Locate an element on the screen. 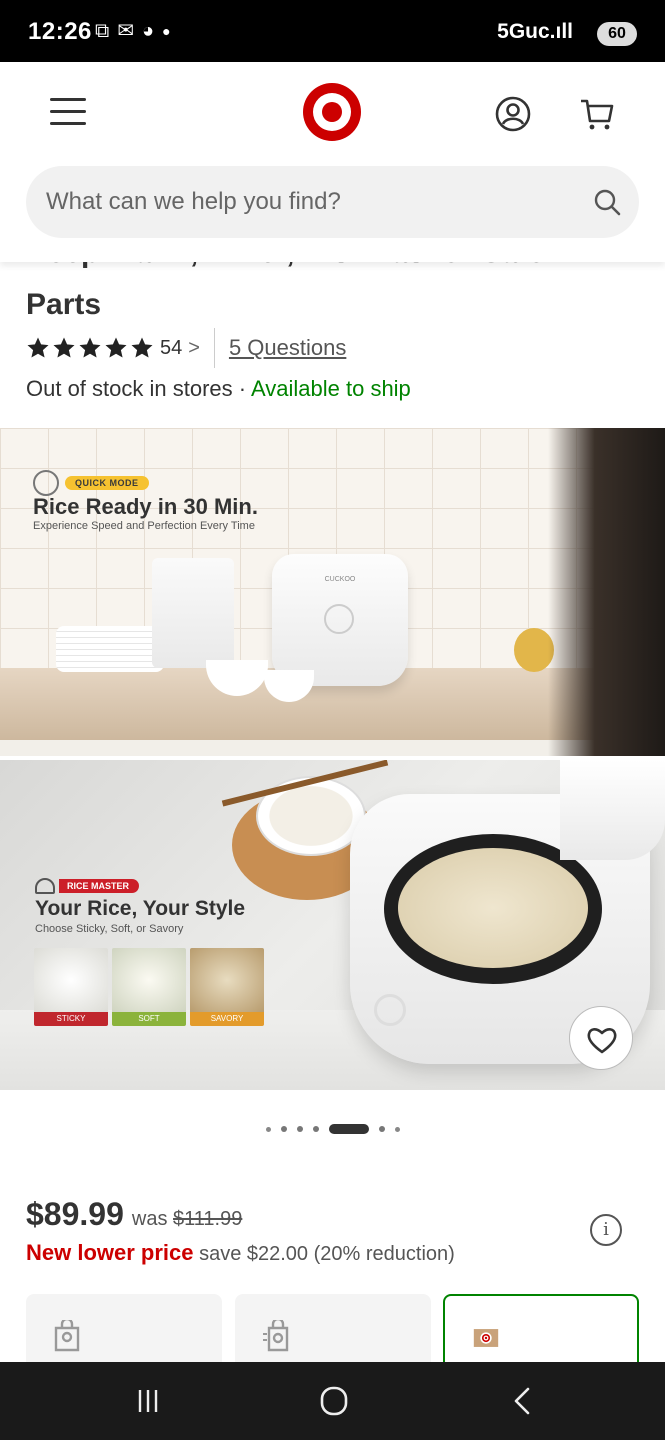 Image resolution: width=665 pixels, height=1440 pixels. divider is located at coordinates (214, 348).